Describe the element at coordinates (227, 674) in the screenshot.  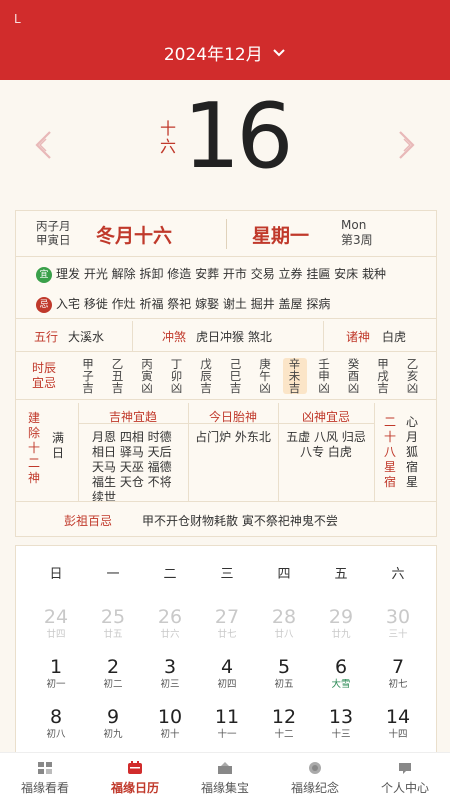
I see `calendar-day: 4 初四` at that location.